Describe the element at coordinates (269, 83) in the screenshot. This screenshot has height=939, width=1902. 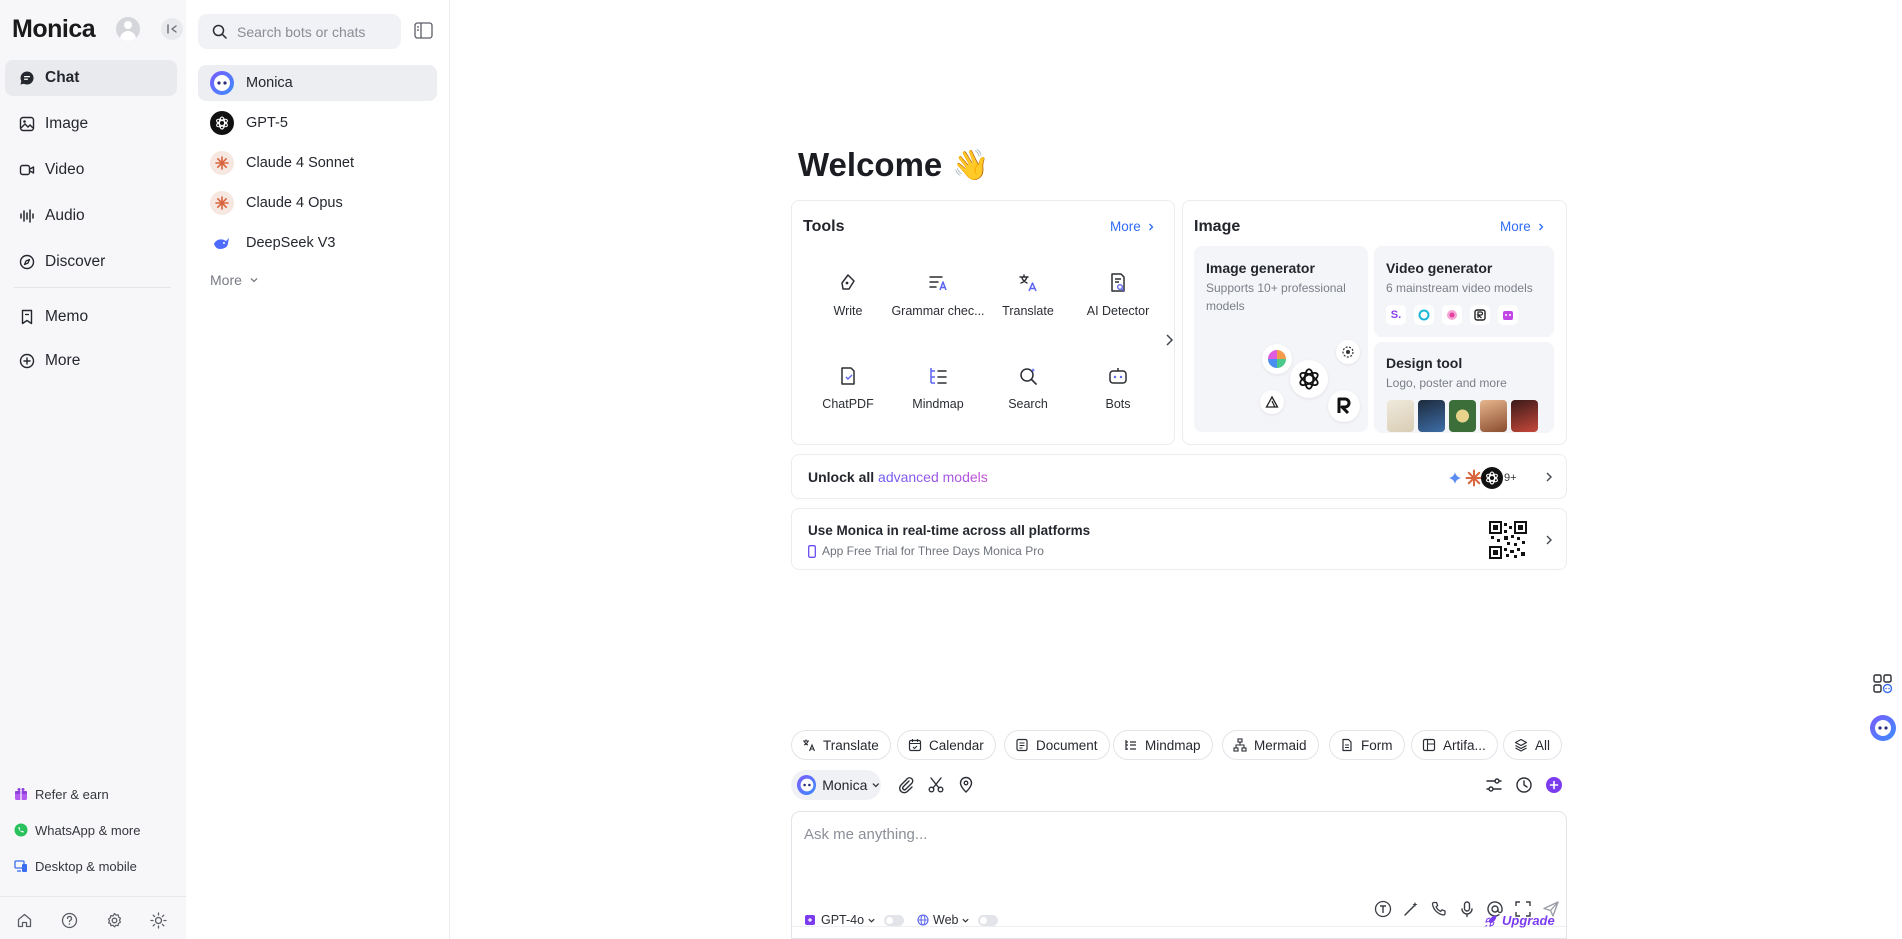
I see `bot-name: Monica` at that location.